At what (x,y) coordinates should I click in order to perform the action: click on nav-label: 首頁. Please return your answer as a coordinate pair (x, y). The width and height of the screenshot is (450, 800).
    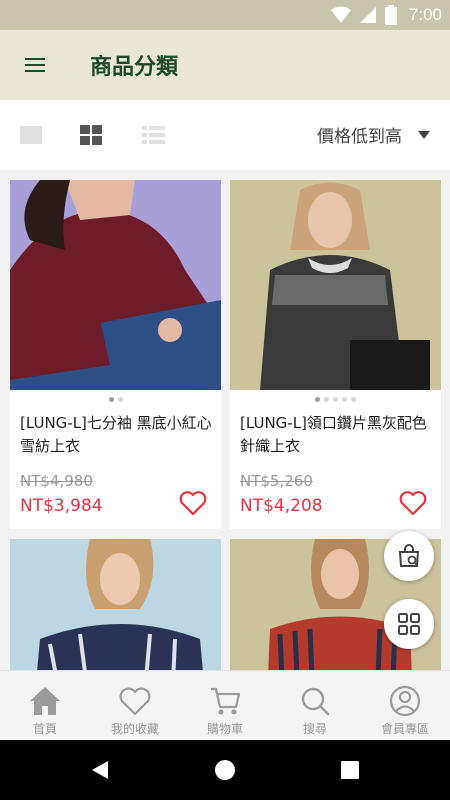
    Looking at the image, I should click on (44, 729).